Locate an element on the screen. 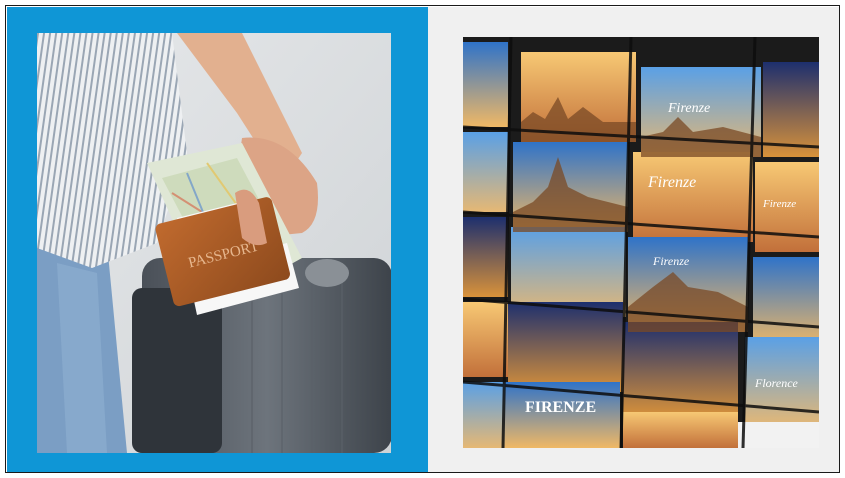  postcard-title-1: Firenze is located at coordinates (688, 108).